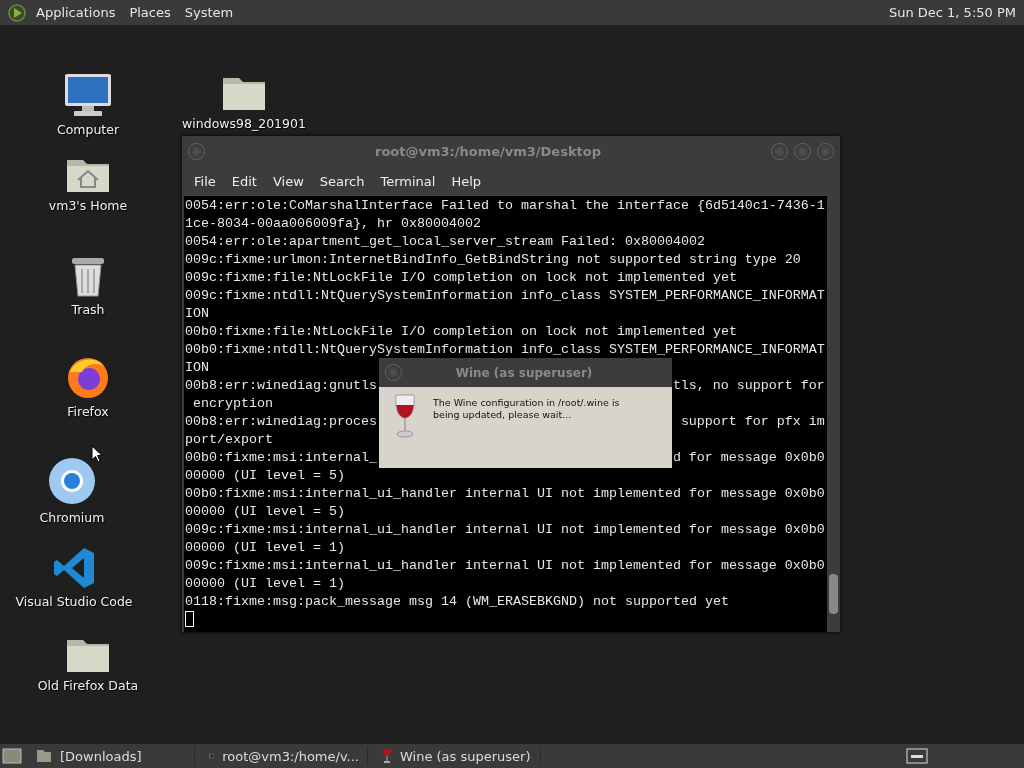 Image resolution: width=1024 pixels, height=768 pixels. I want to click on terminal-line: 00b0:fixme:ntdll:NtQuerySystemInformation info_class SYSTEM_PERFORMANCE_INFORMAT, so click(505, 349).